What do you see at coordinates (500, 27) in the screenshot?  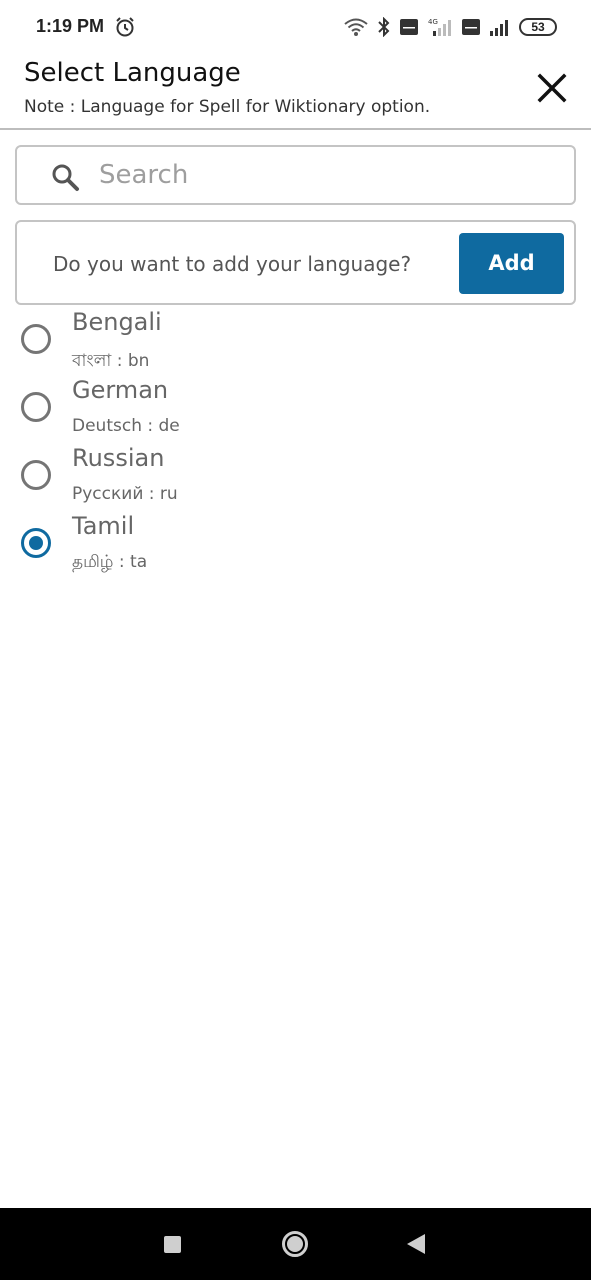 I see `signal-icon` at bounding box center [500, 27].